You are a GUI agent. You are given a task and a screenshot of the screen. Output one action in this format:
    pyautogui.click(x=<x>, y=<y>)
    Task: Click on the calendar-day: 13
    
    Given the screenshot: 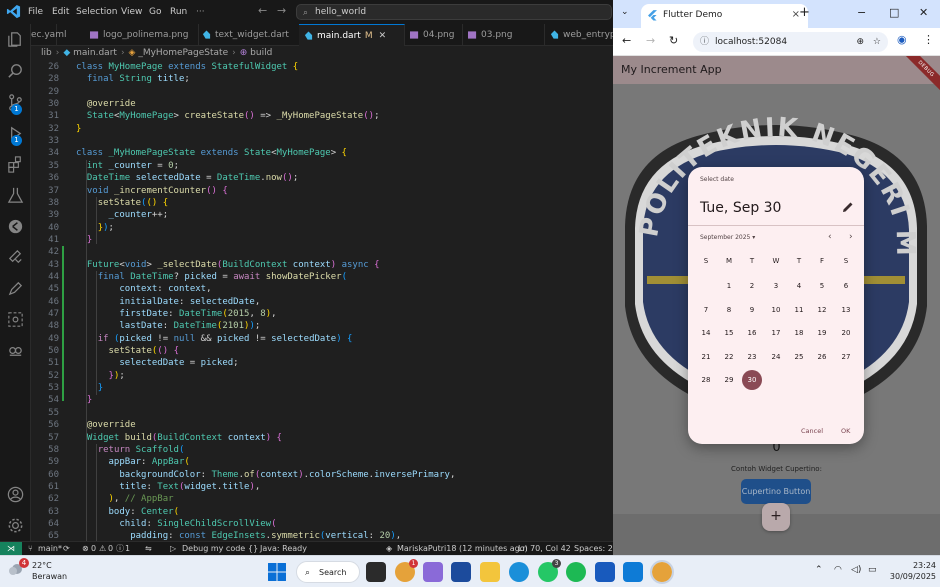 What is the action you would take?
    pyautogui.click(x=846, y=310)
    